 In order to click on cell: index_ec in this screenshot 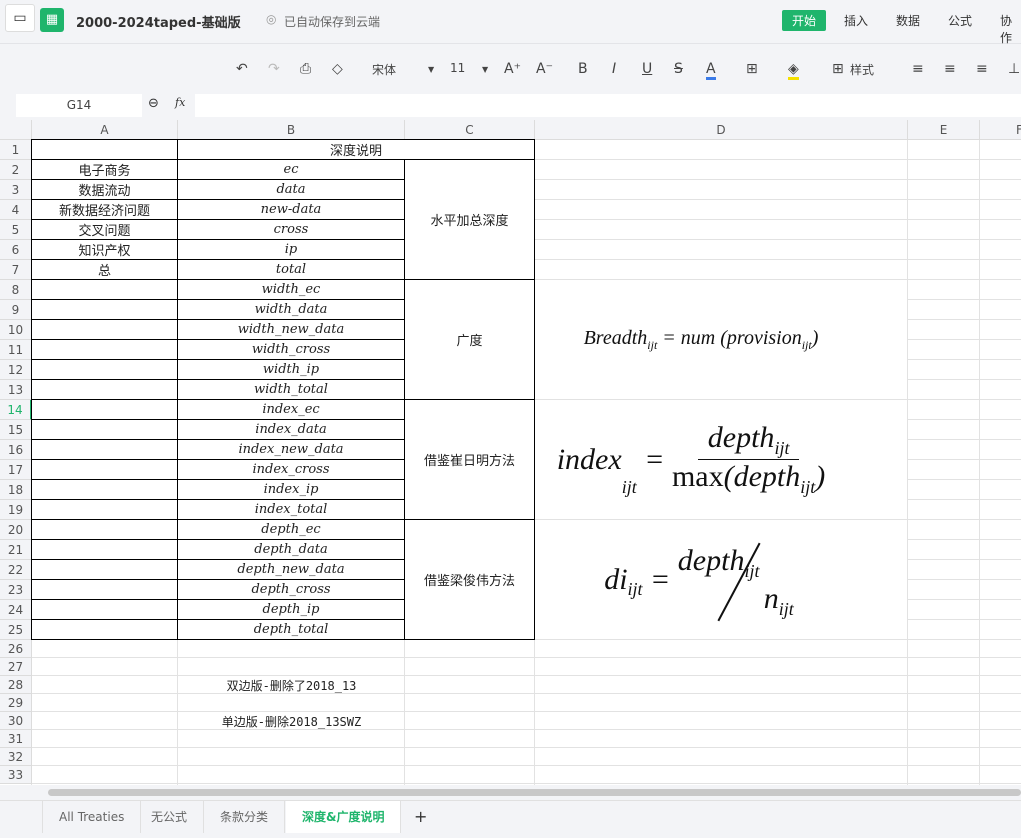, I will do `click(291, 409)`.